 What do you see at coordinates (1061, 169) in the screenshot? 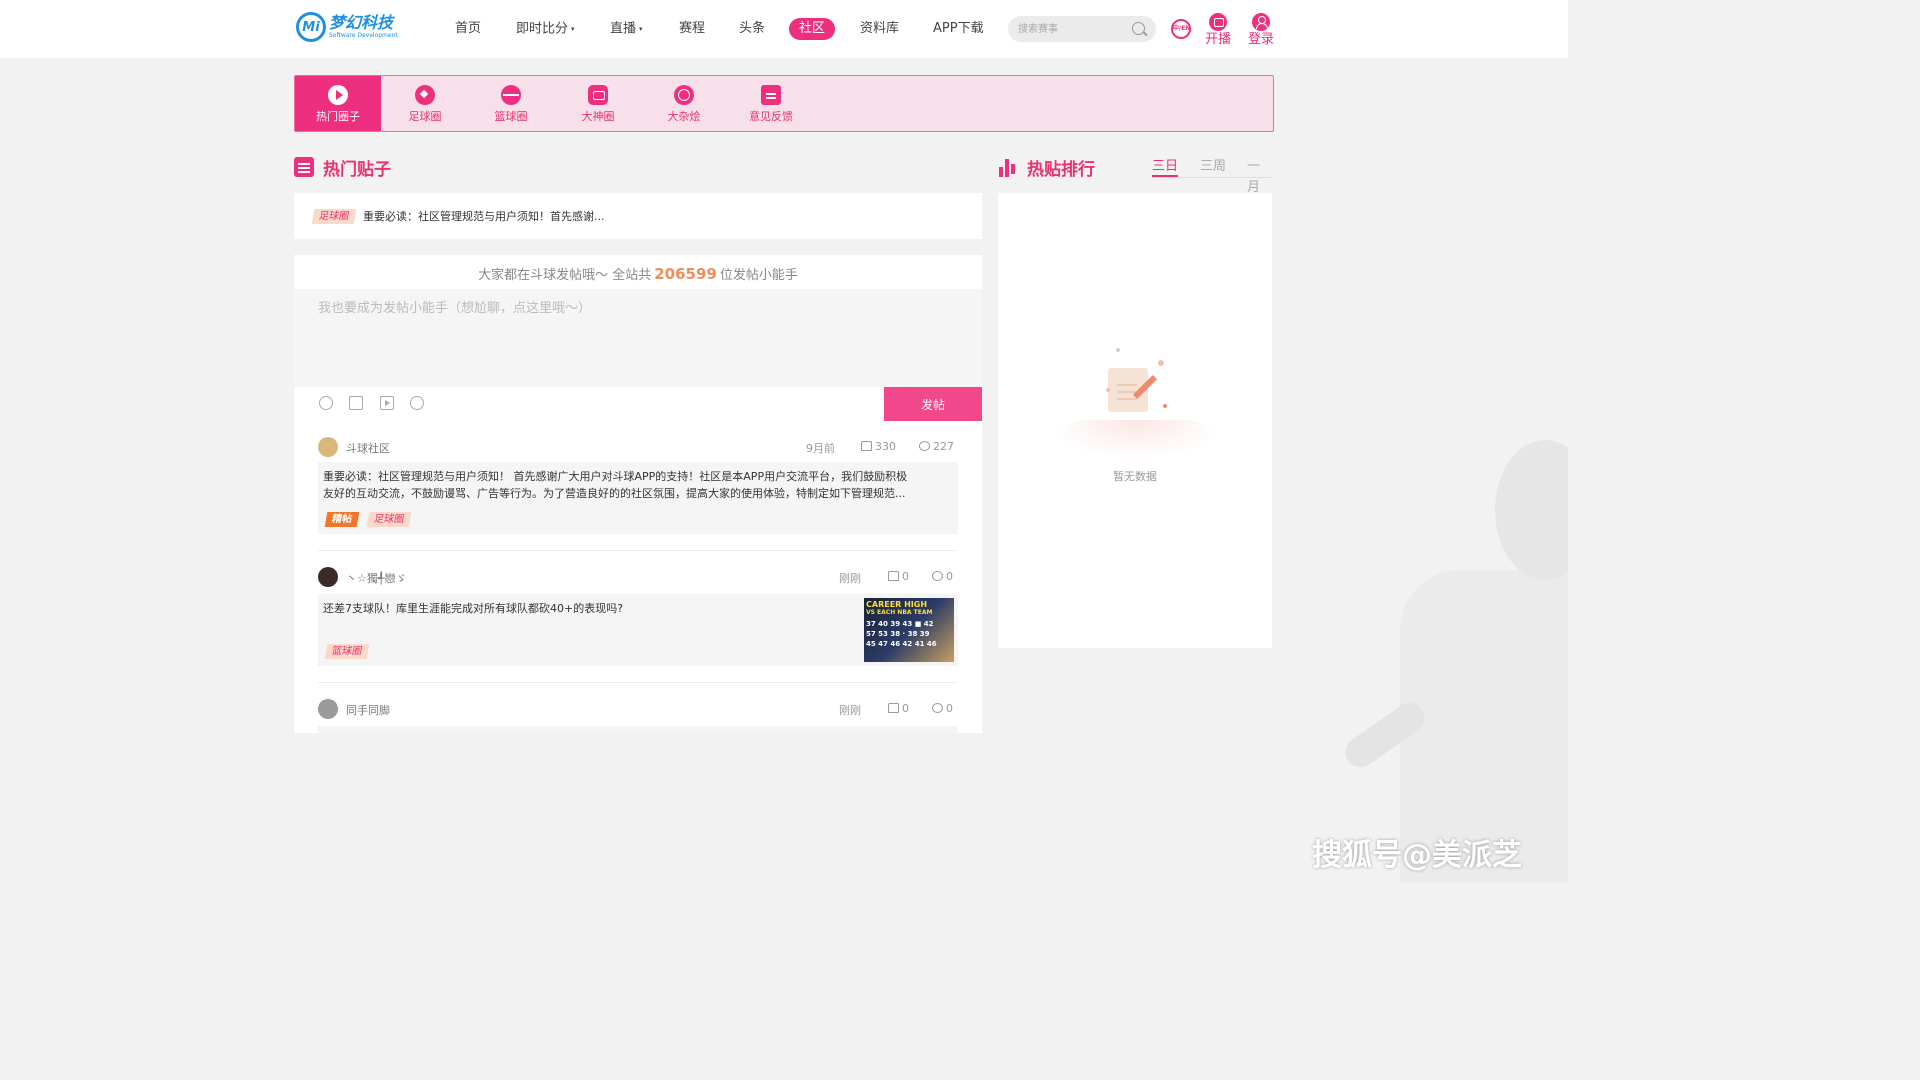
I see `ranking-title-text: 热贴排行` at bounding box center [1061, 169].